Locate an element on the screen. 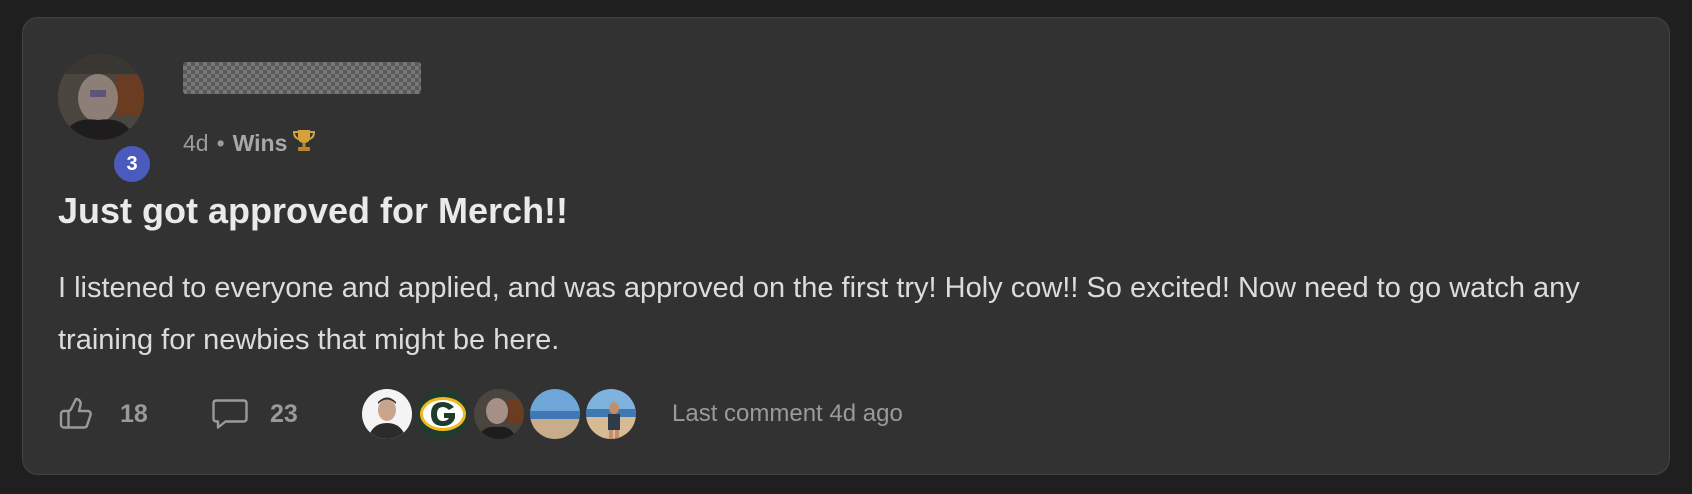 This screenshot has height=494, width=1692. author-avatar is located at coordinates (101, 97).